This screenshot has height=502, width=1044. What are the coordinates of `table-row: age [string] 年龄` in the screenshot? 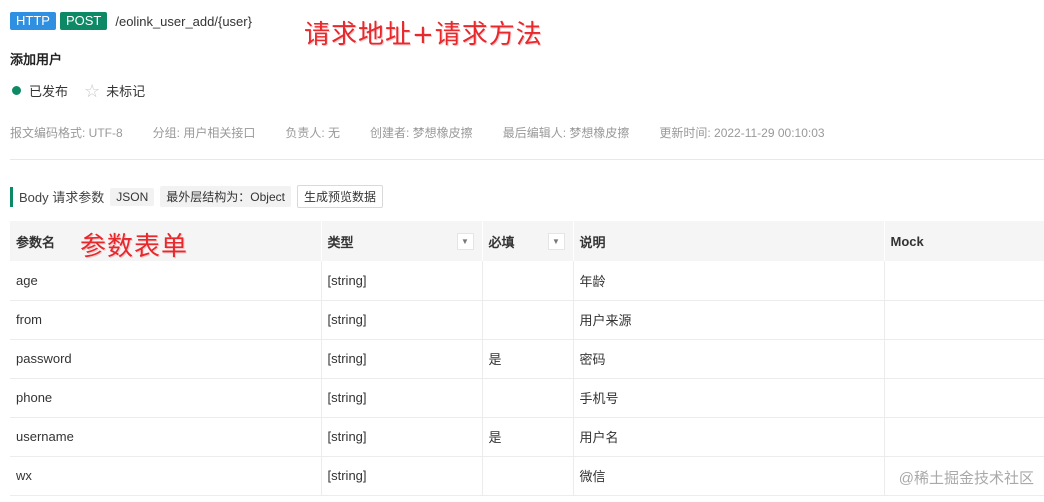 It's located at (527, 281).